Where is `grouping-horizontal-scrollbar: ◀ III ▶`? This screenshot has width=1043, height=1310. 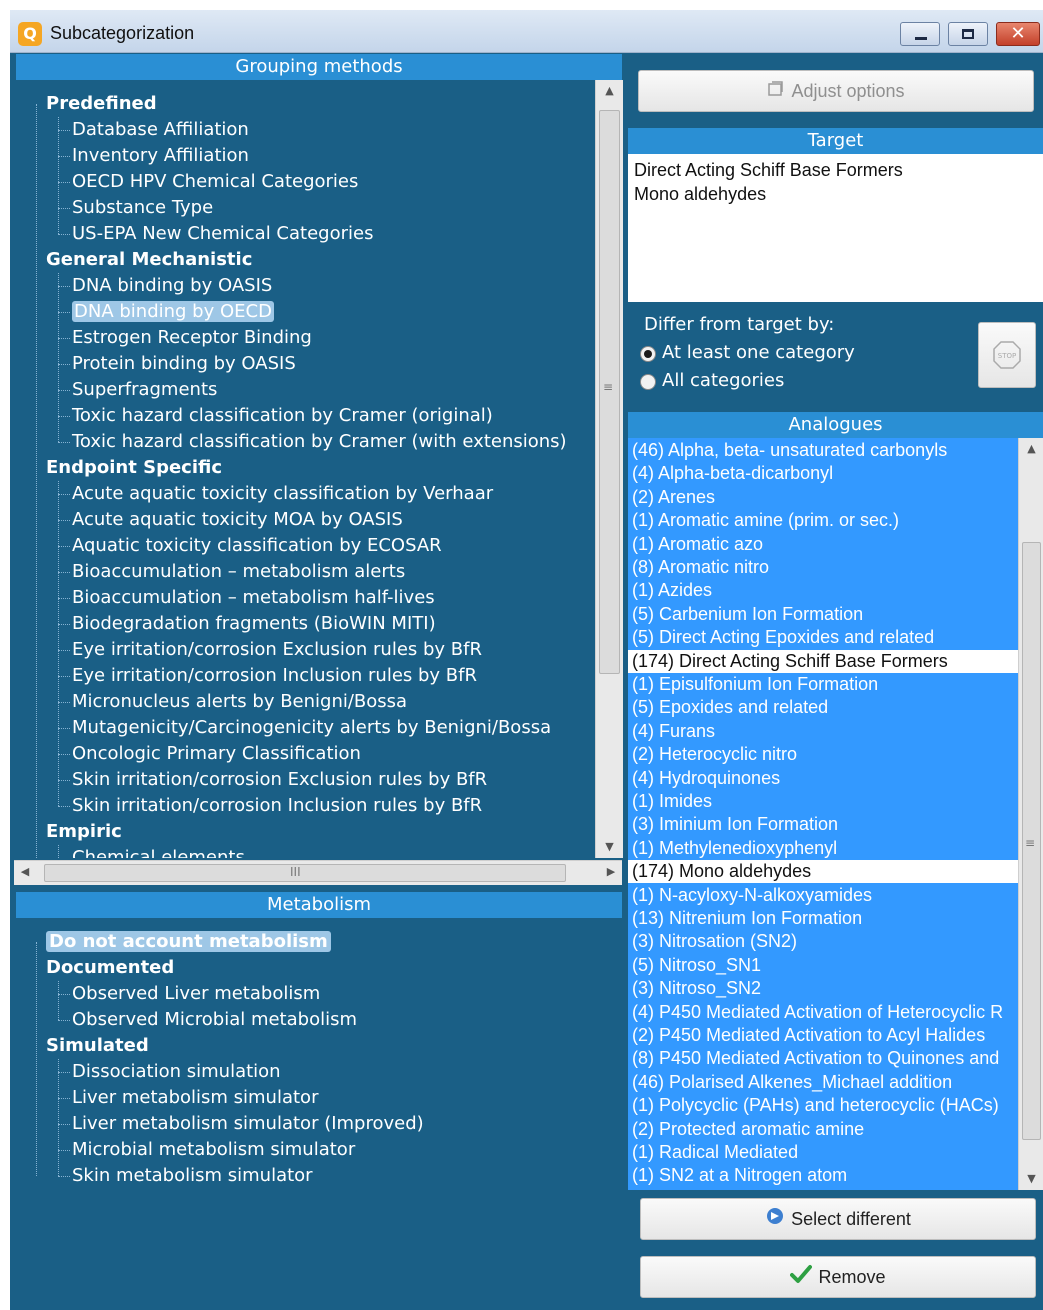
grouping-horizontal-scrollbar: ◀ III ▶ is located at coordinates (318, 872).